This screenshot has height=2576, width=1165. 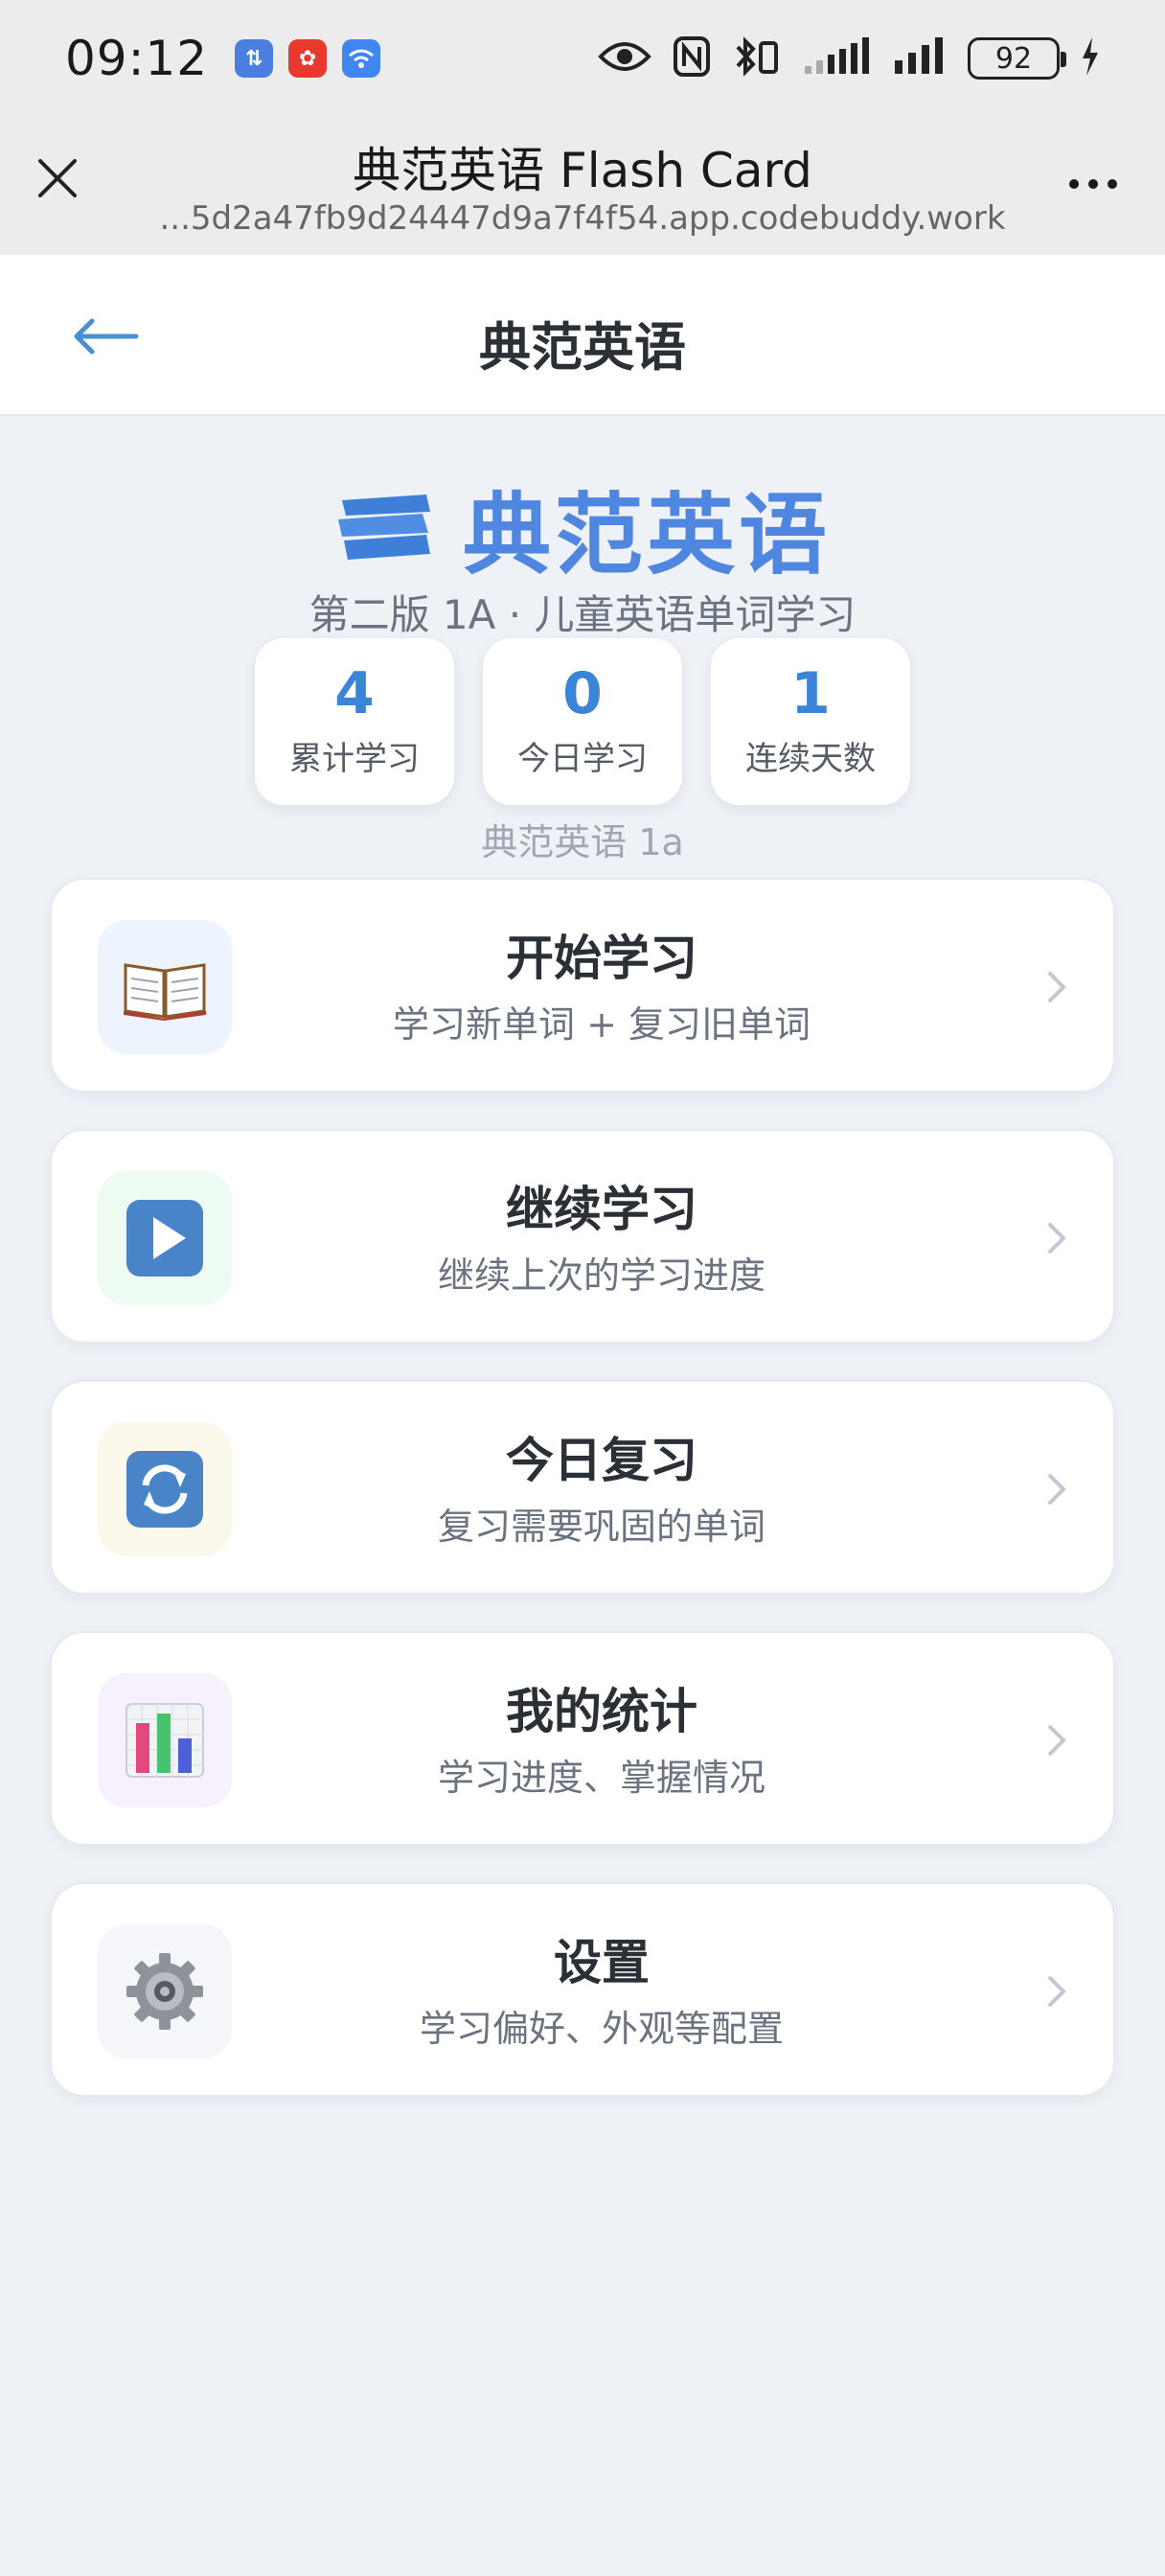 I want to click on hero: 典范英语, so click(x=582, y=528).